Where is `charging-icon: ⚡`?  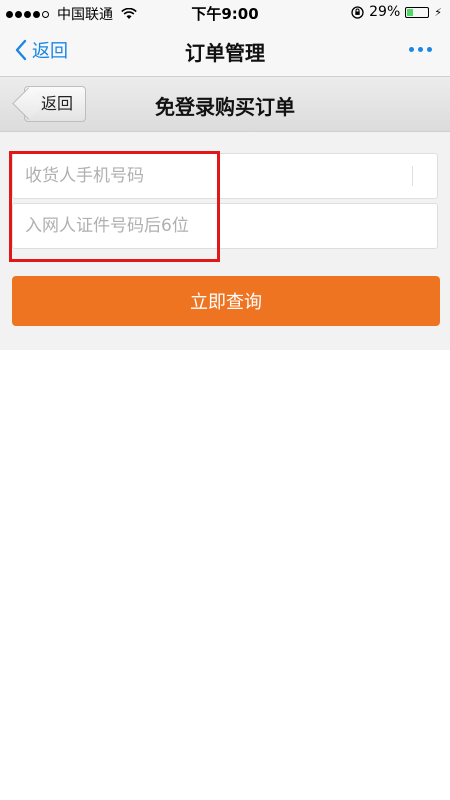 charging-icon: ⚡ is located at coordinates (438, 12).